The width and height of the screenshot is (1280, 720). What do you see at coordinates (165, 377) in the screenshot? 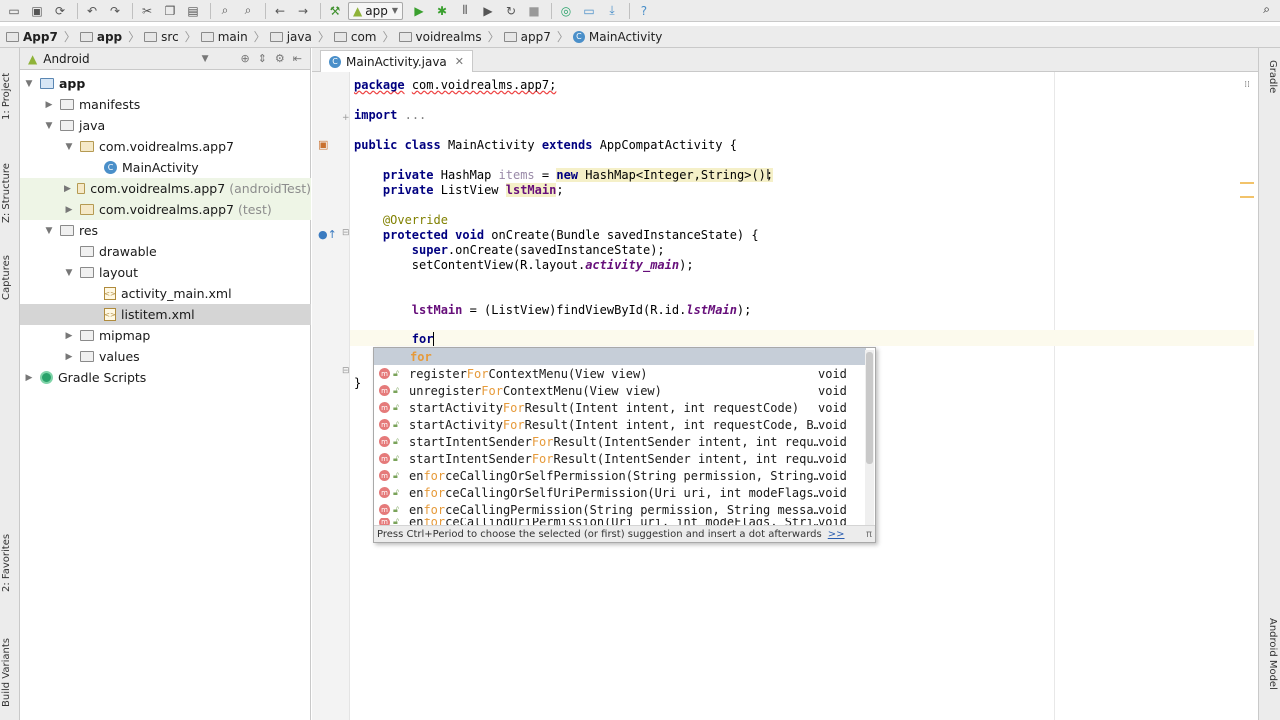
I see `tree-item-gradle-scripts: ▶ Gradle Scripts` at bounding box center [165, 377].